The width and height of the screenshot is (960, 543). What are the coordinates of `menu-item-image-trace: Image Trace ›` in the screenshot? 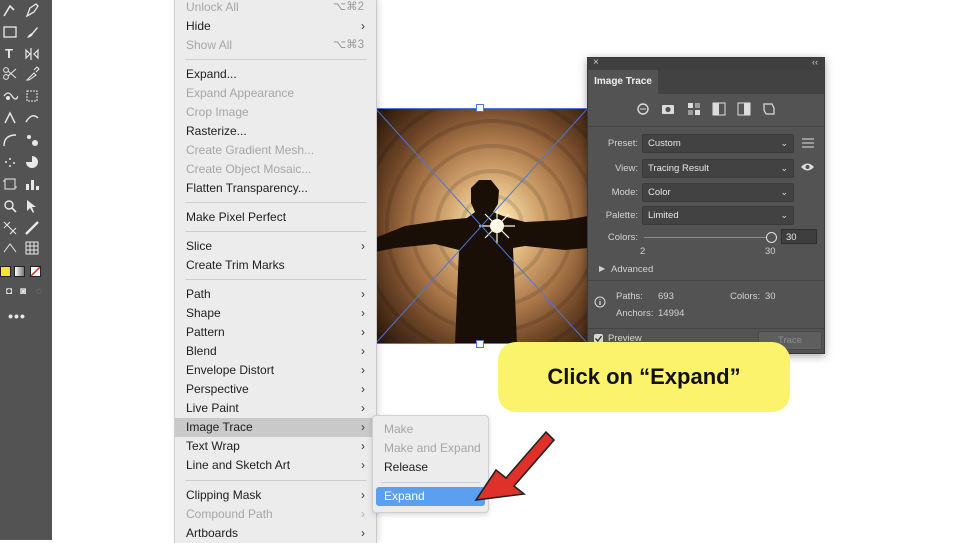 It's located at (275, 427).